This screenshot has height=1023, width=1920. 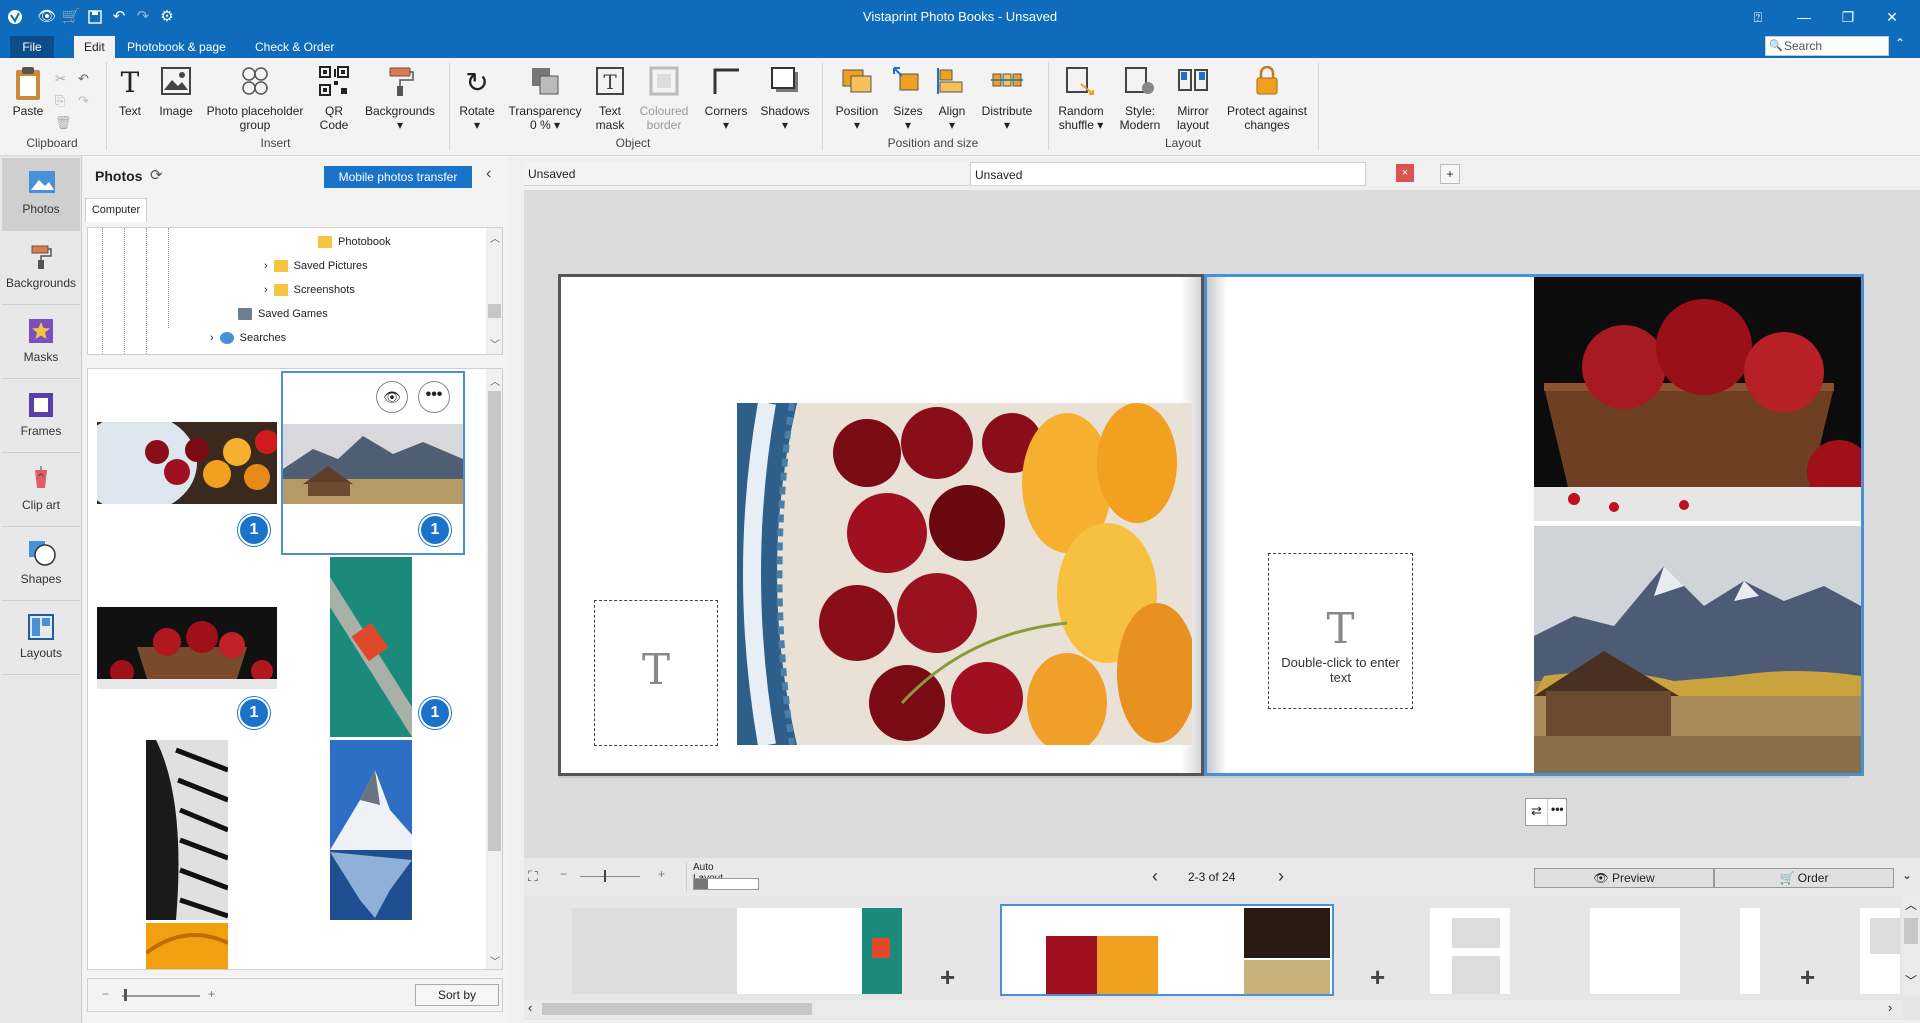 What do you see at coordinates (32, 47) in the screenshot?
I see `menu-file: File` at bounding box center [32, 47].